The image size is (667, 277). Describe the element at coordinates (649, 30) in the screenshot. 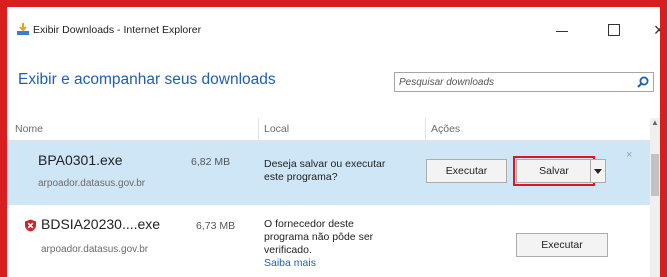

I see `close-button: ×` at that location.